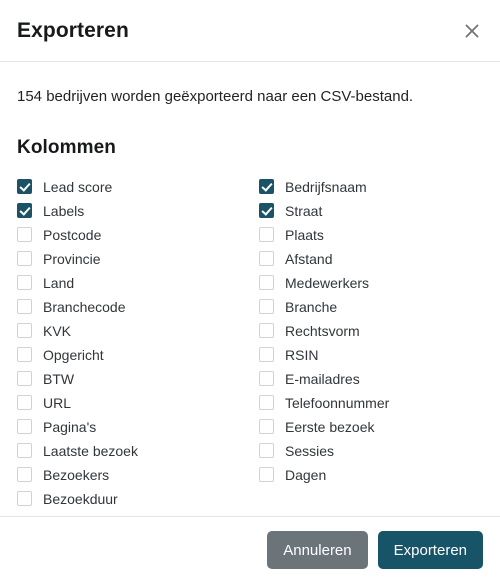 The width and height of the screenshot is (500, 583). I want to click on column-checkbox-row: URL, so click(133, 403).